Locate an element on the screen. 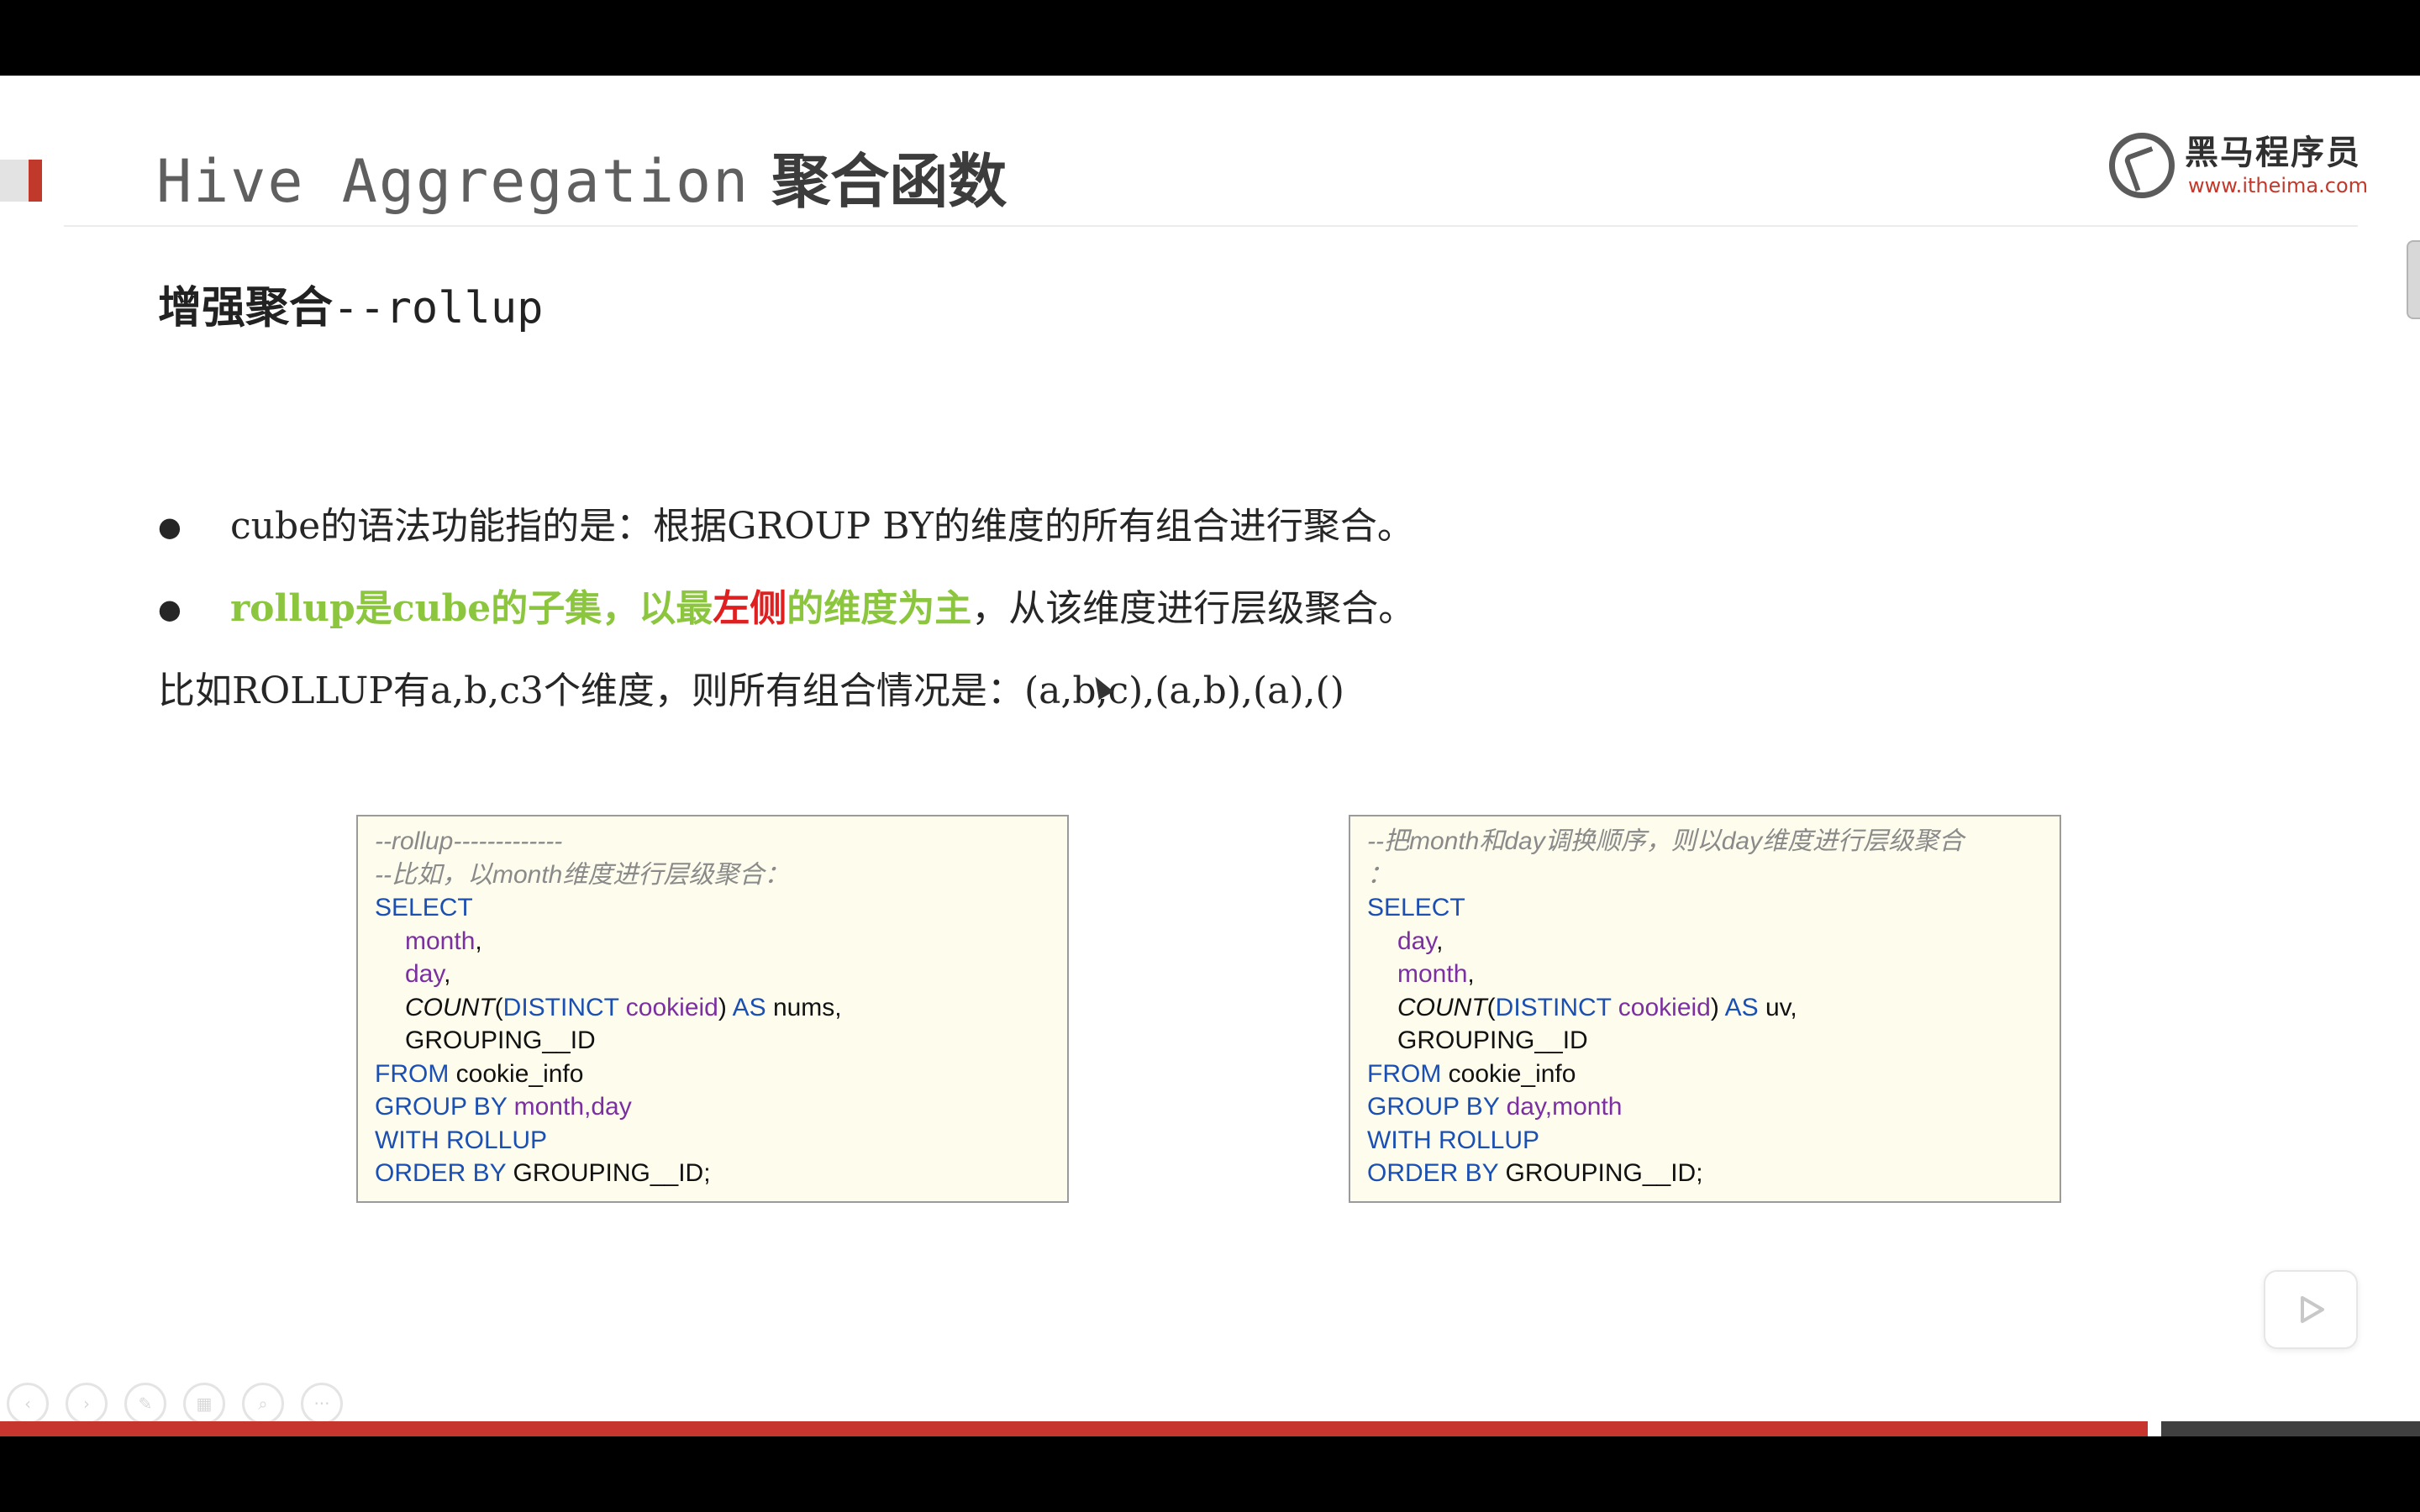 The width and height of the screenshot is (2420, 1512). side-panel-handle is located at coordinates (2413, 279).